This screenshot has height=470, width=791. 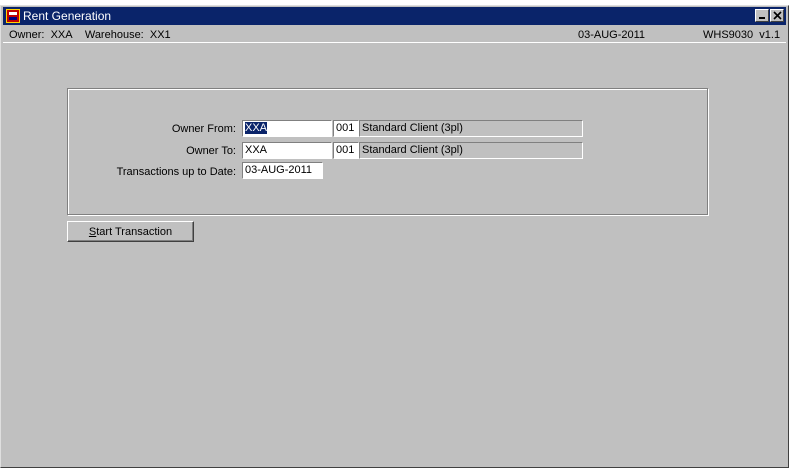 I want to click on owner-to-number-field: 001, so click(x=346, y=150).